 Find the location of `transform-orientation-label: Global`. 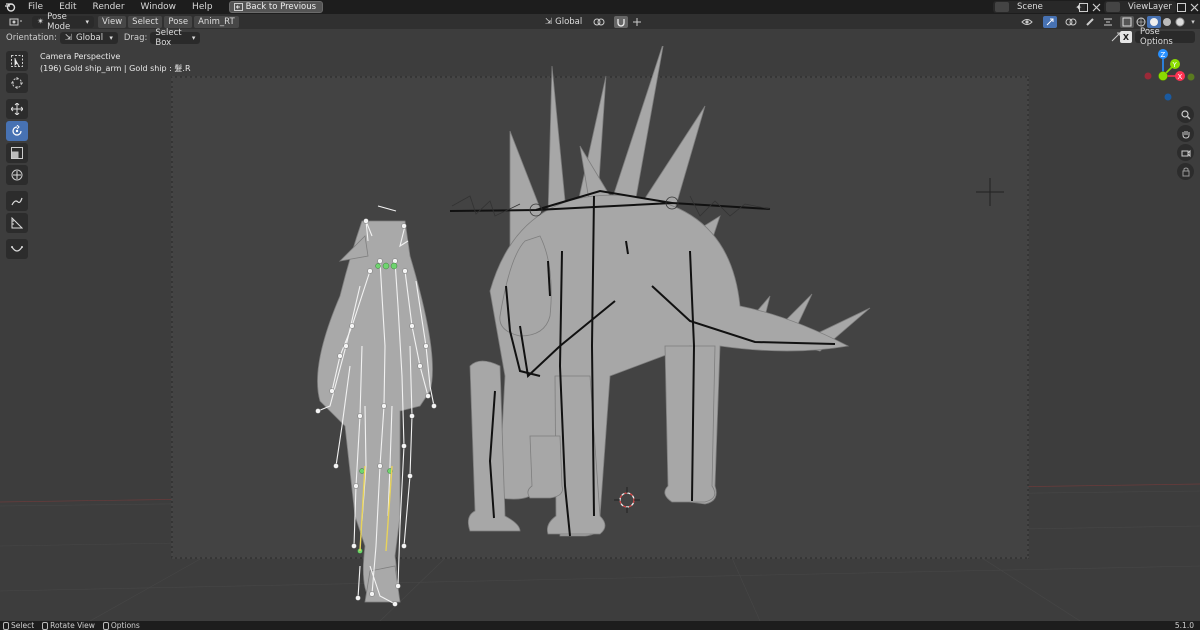

transform-orientation-label: Global is located at coordinates (569, 21).